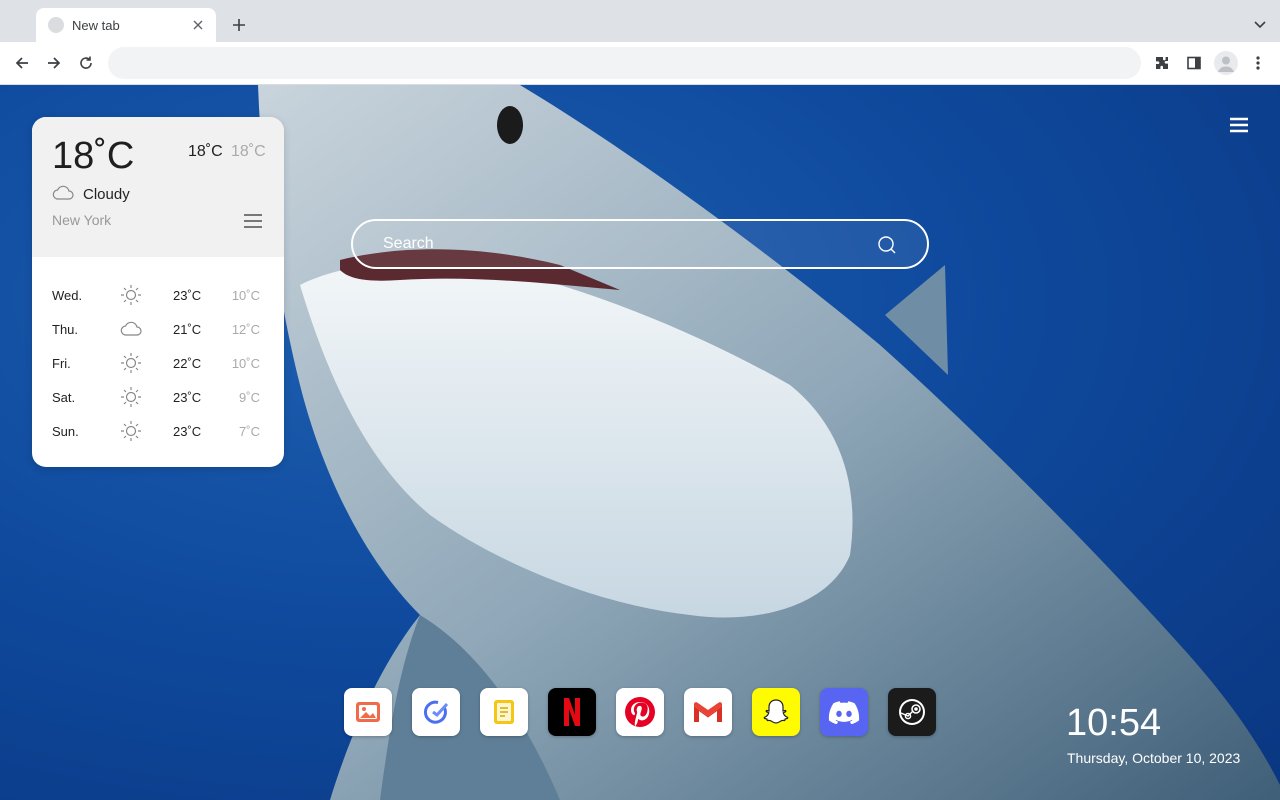  What do you see at coordinates (158, 330) in the screenshot?
I see `forecast-row: Thu. 21˚C 12˚C` at bounding box center [158, 330].